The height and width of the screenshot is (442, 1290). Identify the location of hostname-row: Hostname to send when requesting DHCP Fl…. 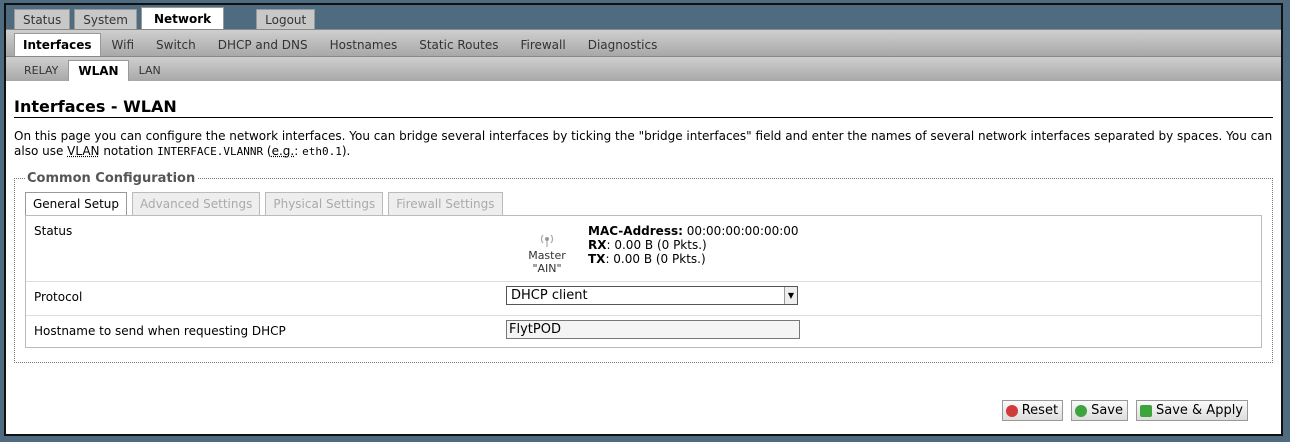
(643, 331).